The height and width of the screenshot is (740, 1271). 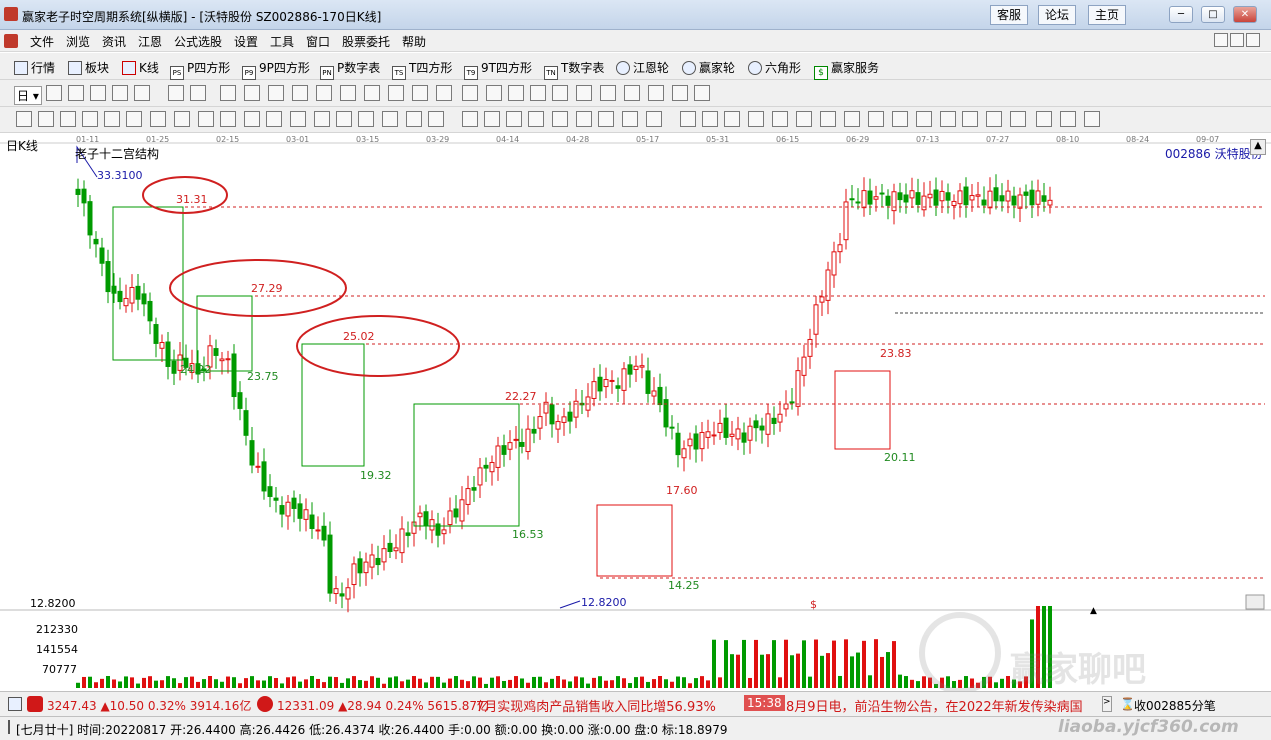 I want to click on forum-link: 论坛, so click(x=1057, y=15).